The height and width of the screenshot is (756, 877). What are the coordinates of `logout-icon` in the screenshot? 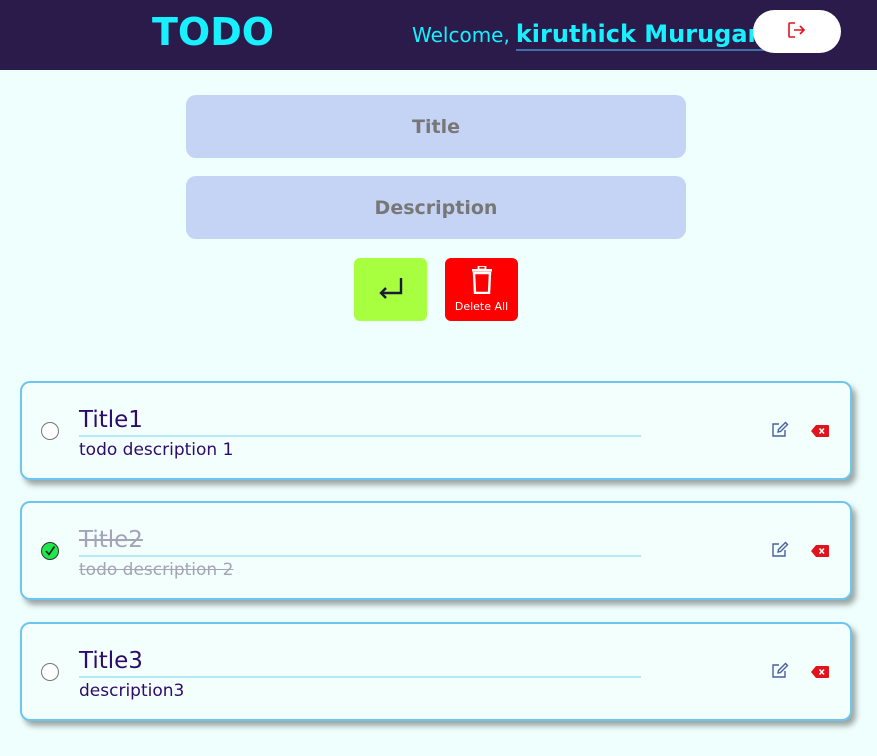 It's located at (797, 31).